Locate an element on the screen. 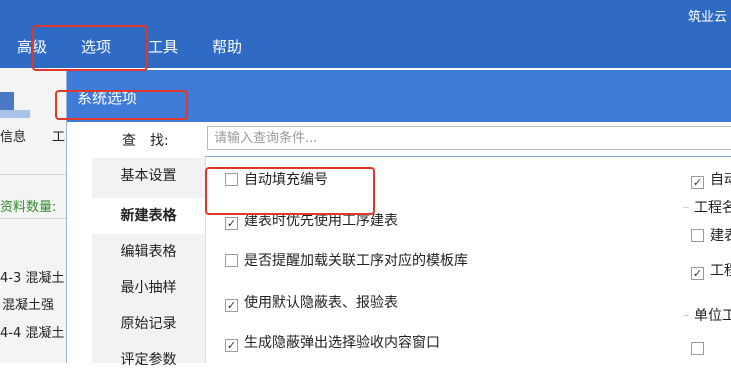 The height and width of the screenshot is (378, 731). option-default-tables: ✓ 使用默认隐蔽表、报验表 is located at coordinates (311, 302).